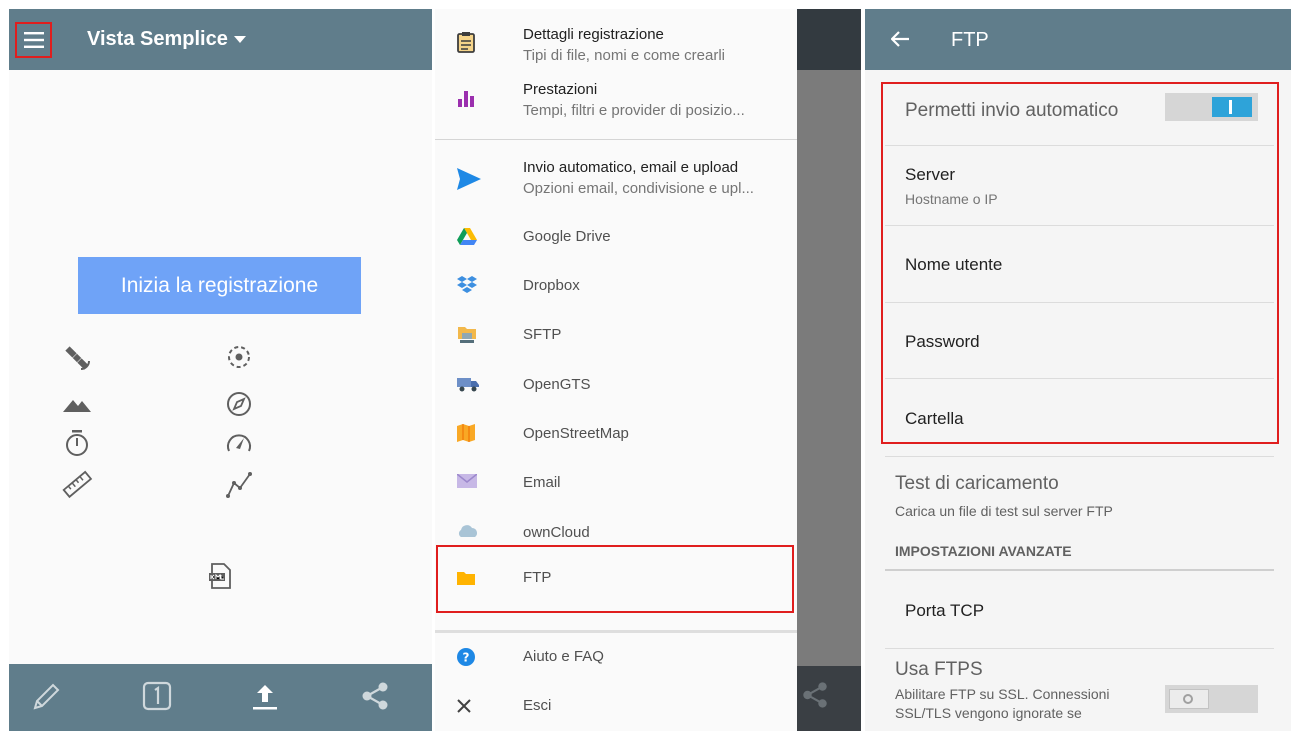  What do you see at coordinates (542, 482) in the screenshot?
I see `drawer-item-title: Email` at bounding box center [542, 482].